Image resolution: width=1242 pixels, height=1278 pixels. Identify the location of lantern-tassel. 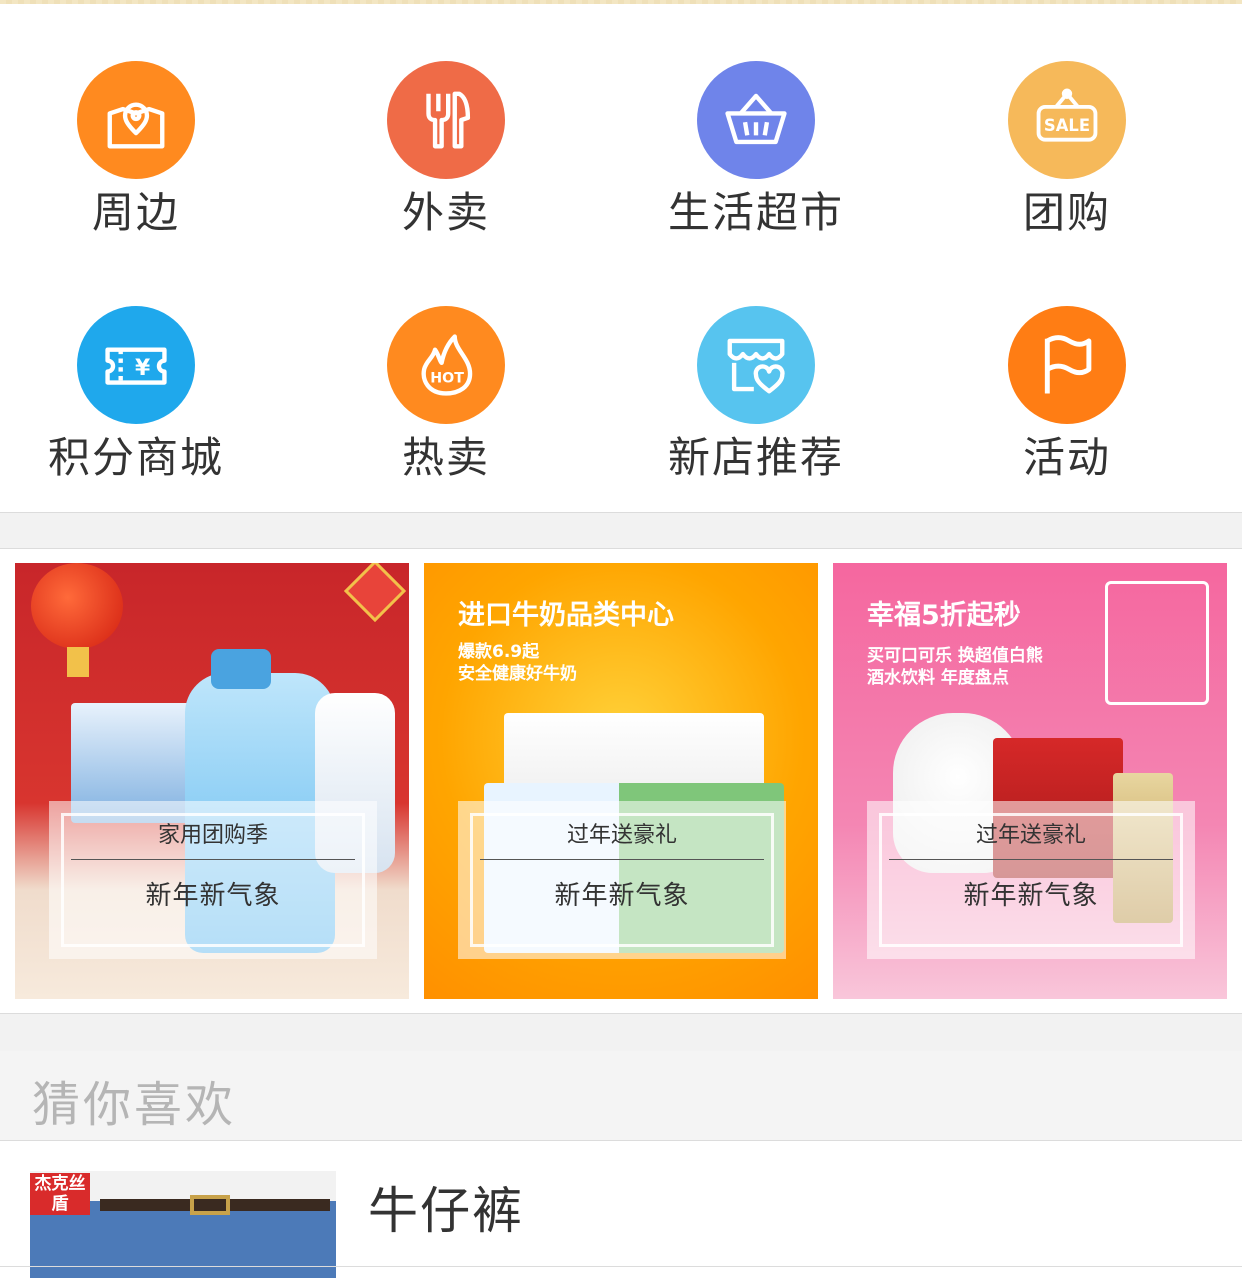
(78, 662).